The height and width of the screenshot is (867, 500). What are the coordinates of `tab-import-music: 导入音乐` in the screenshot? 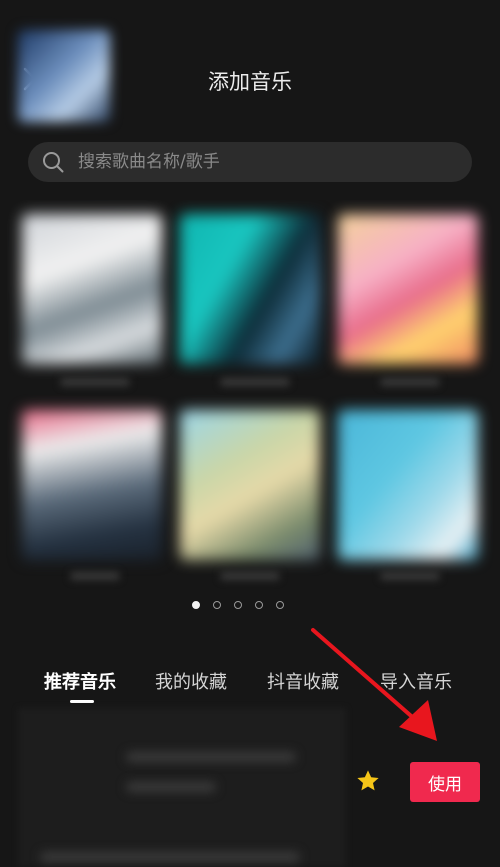 It's located at (416, 681).